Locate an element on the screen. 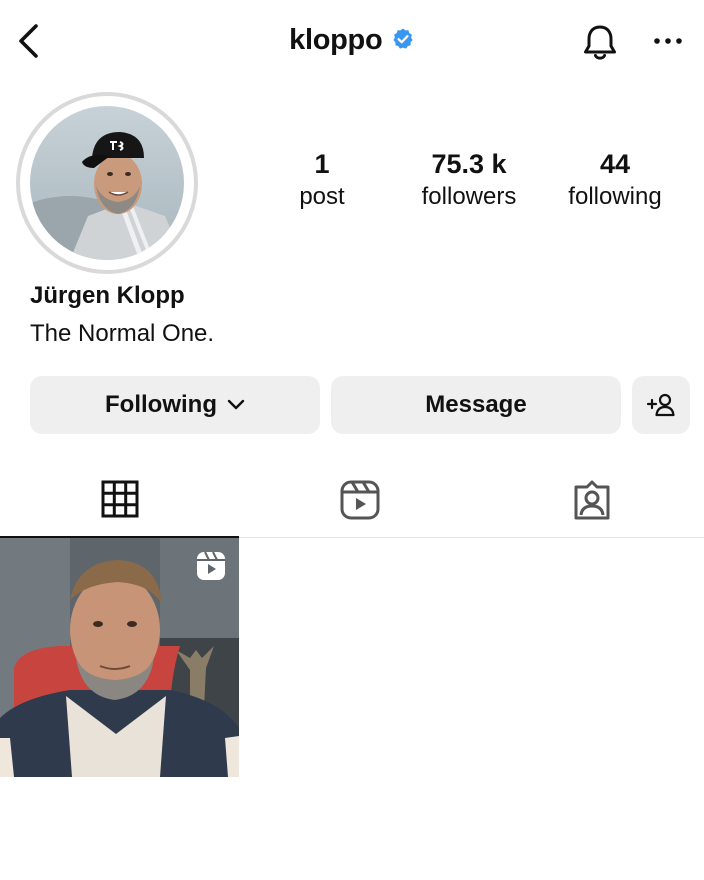 This screenshot has width=704, height=880. chevron-down-icon is located at coordinates (236, 404).